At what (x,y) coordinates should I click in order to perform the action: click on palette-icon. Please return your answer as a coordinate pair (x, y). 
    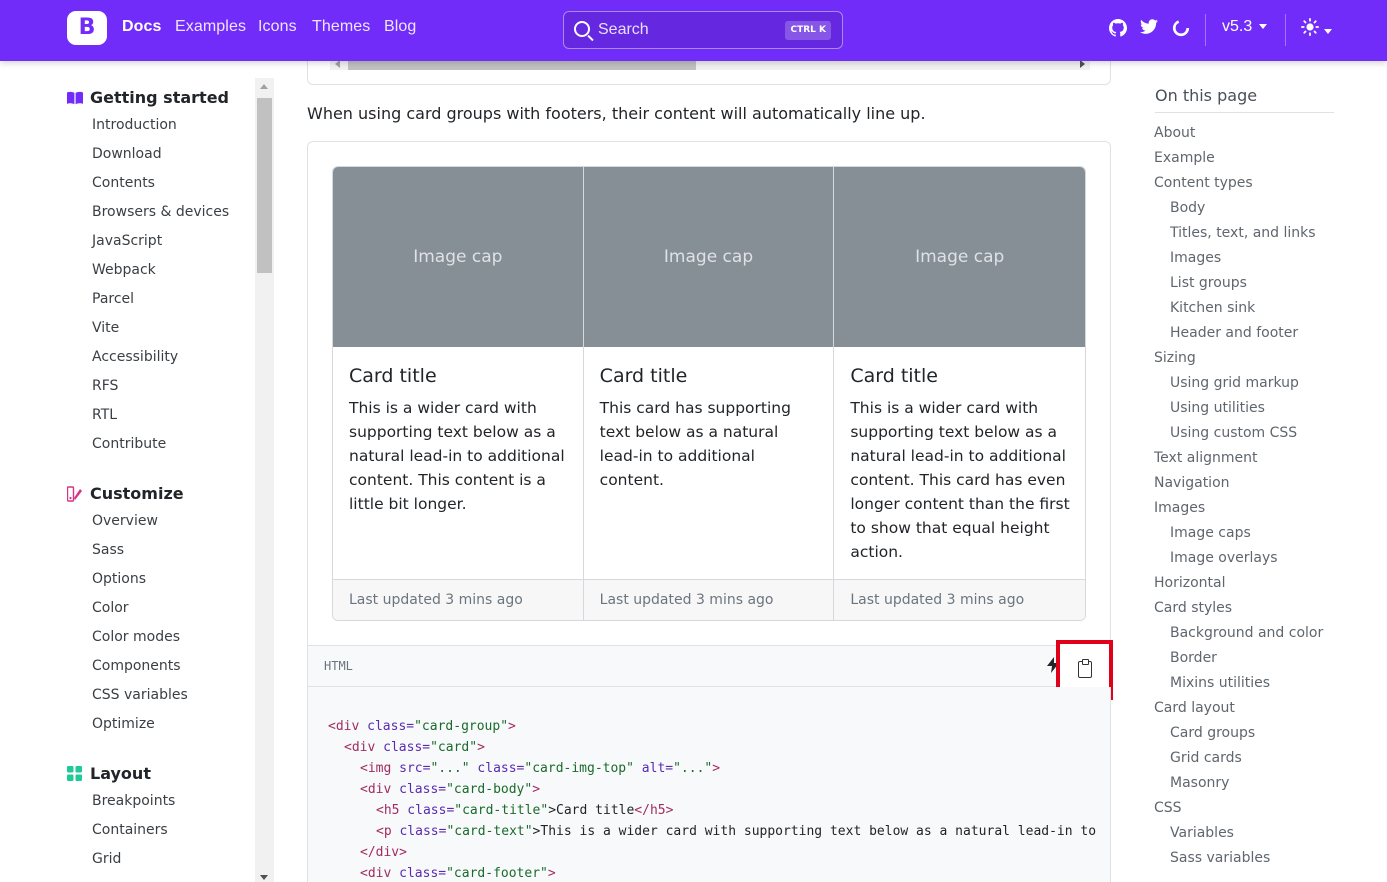
    Looking at the image, I should click on (74, 494).